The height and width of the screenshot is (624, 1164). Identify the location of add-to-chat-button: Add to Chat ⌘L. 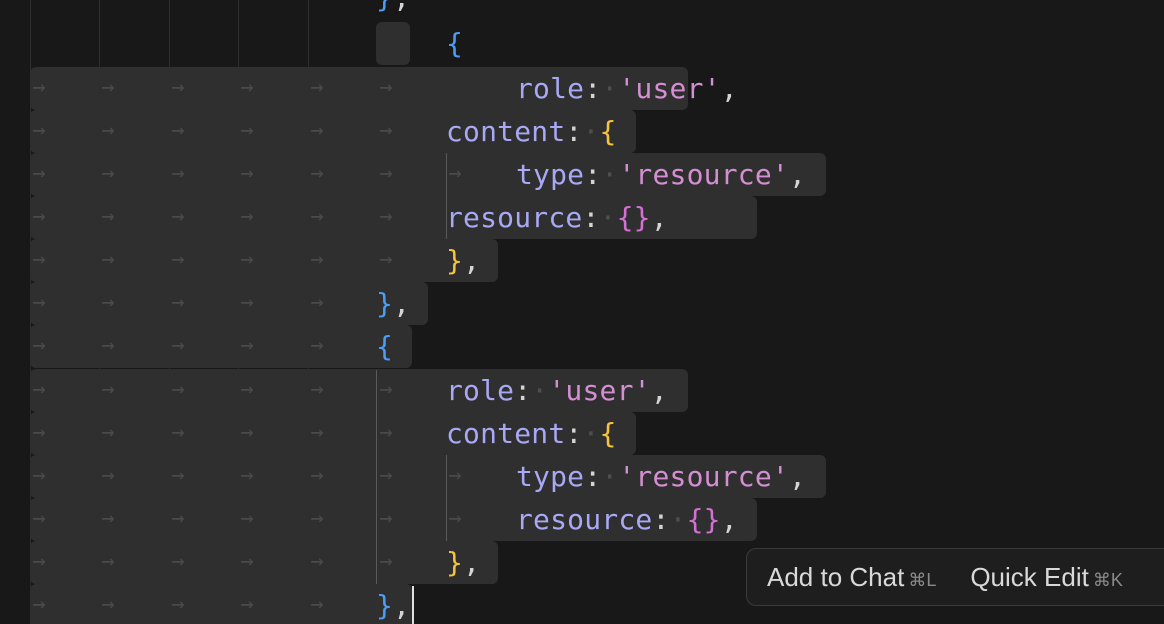
(841, 577).